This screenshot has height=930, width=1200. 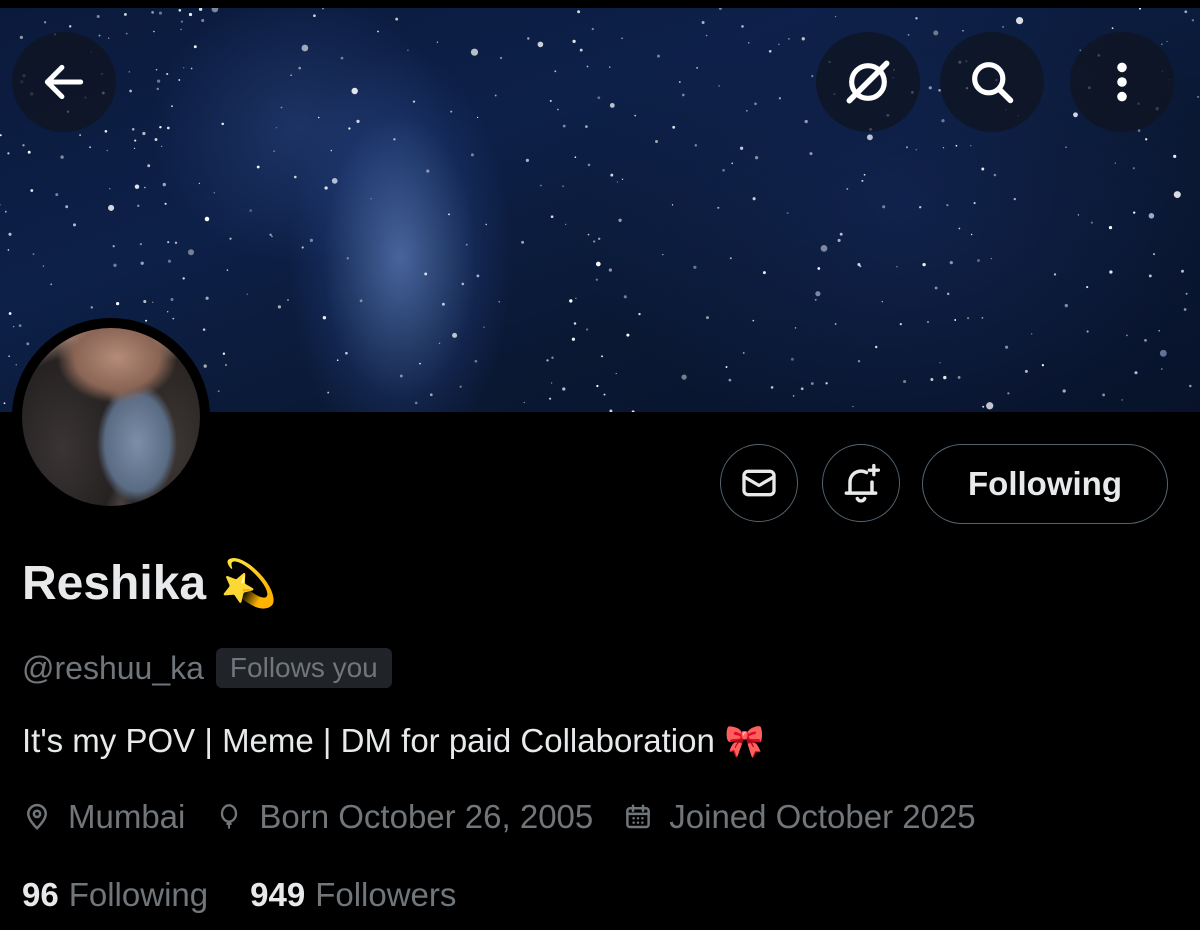 What do you see at coordinates (127, 816) in the screenshot?
I see `location-text: Mumbai` at bounding box center [127, 816].